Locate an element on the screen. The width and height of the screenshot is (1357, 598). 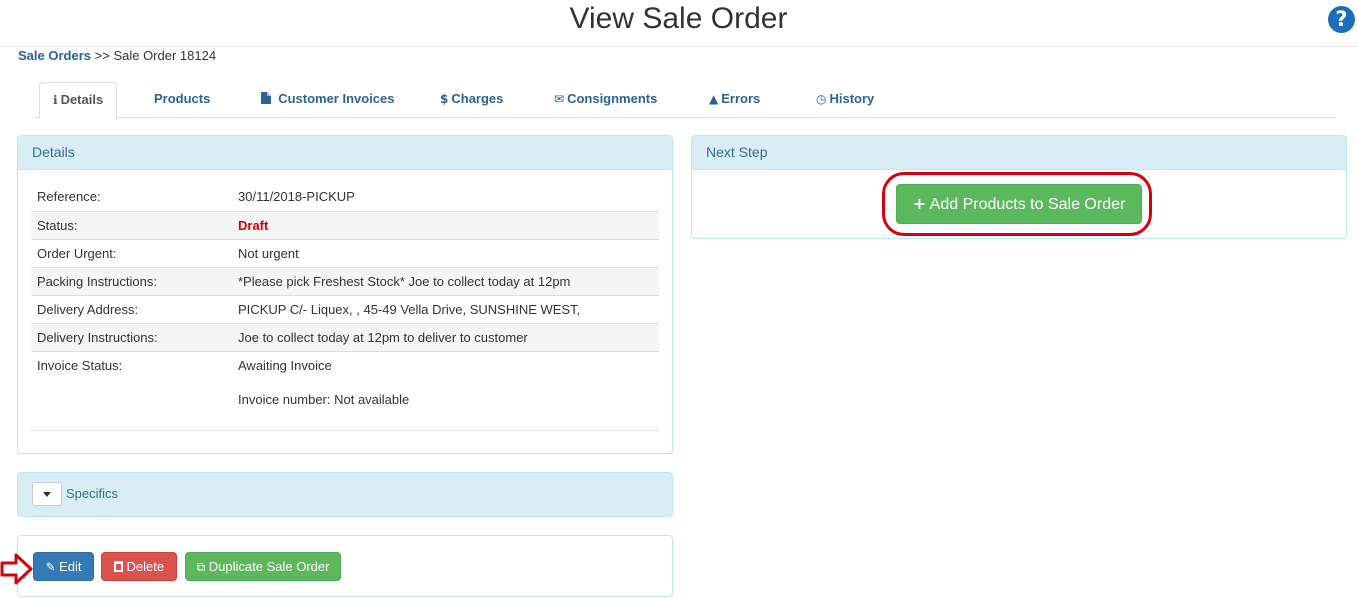
tab-label: Products is located at coordinates (182, 98).